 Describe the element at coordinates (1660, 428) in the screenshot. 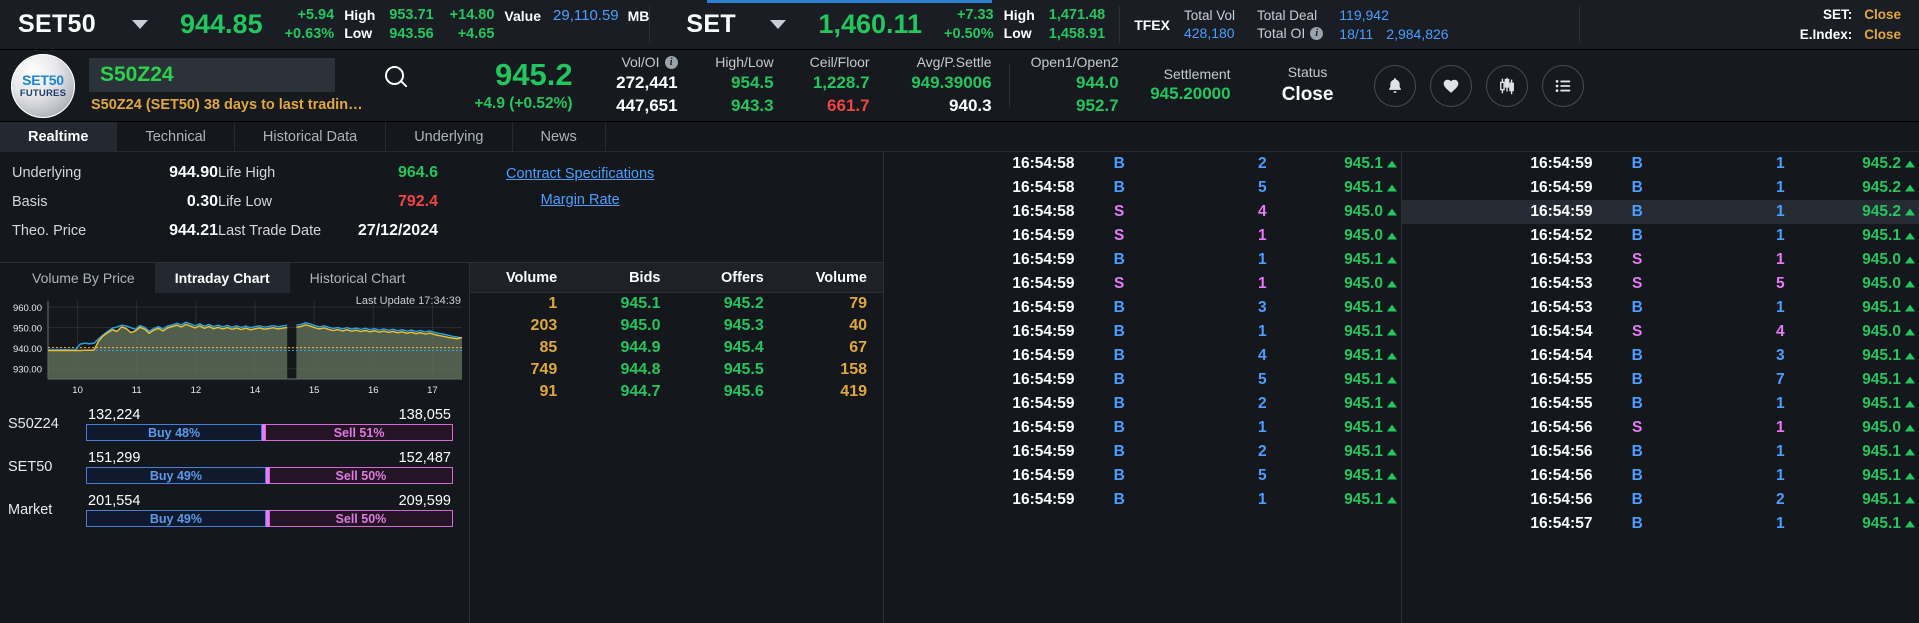

I see `ticker-row: 16:54:56 S 1 945.0` at that location.